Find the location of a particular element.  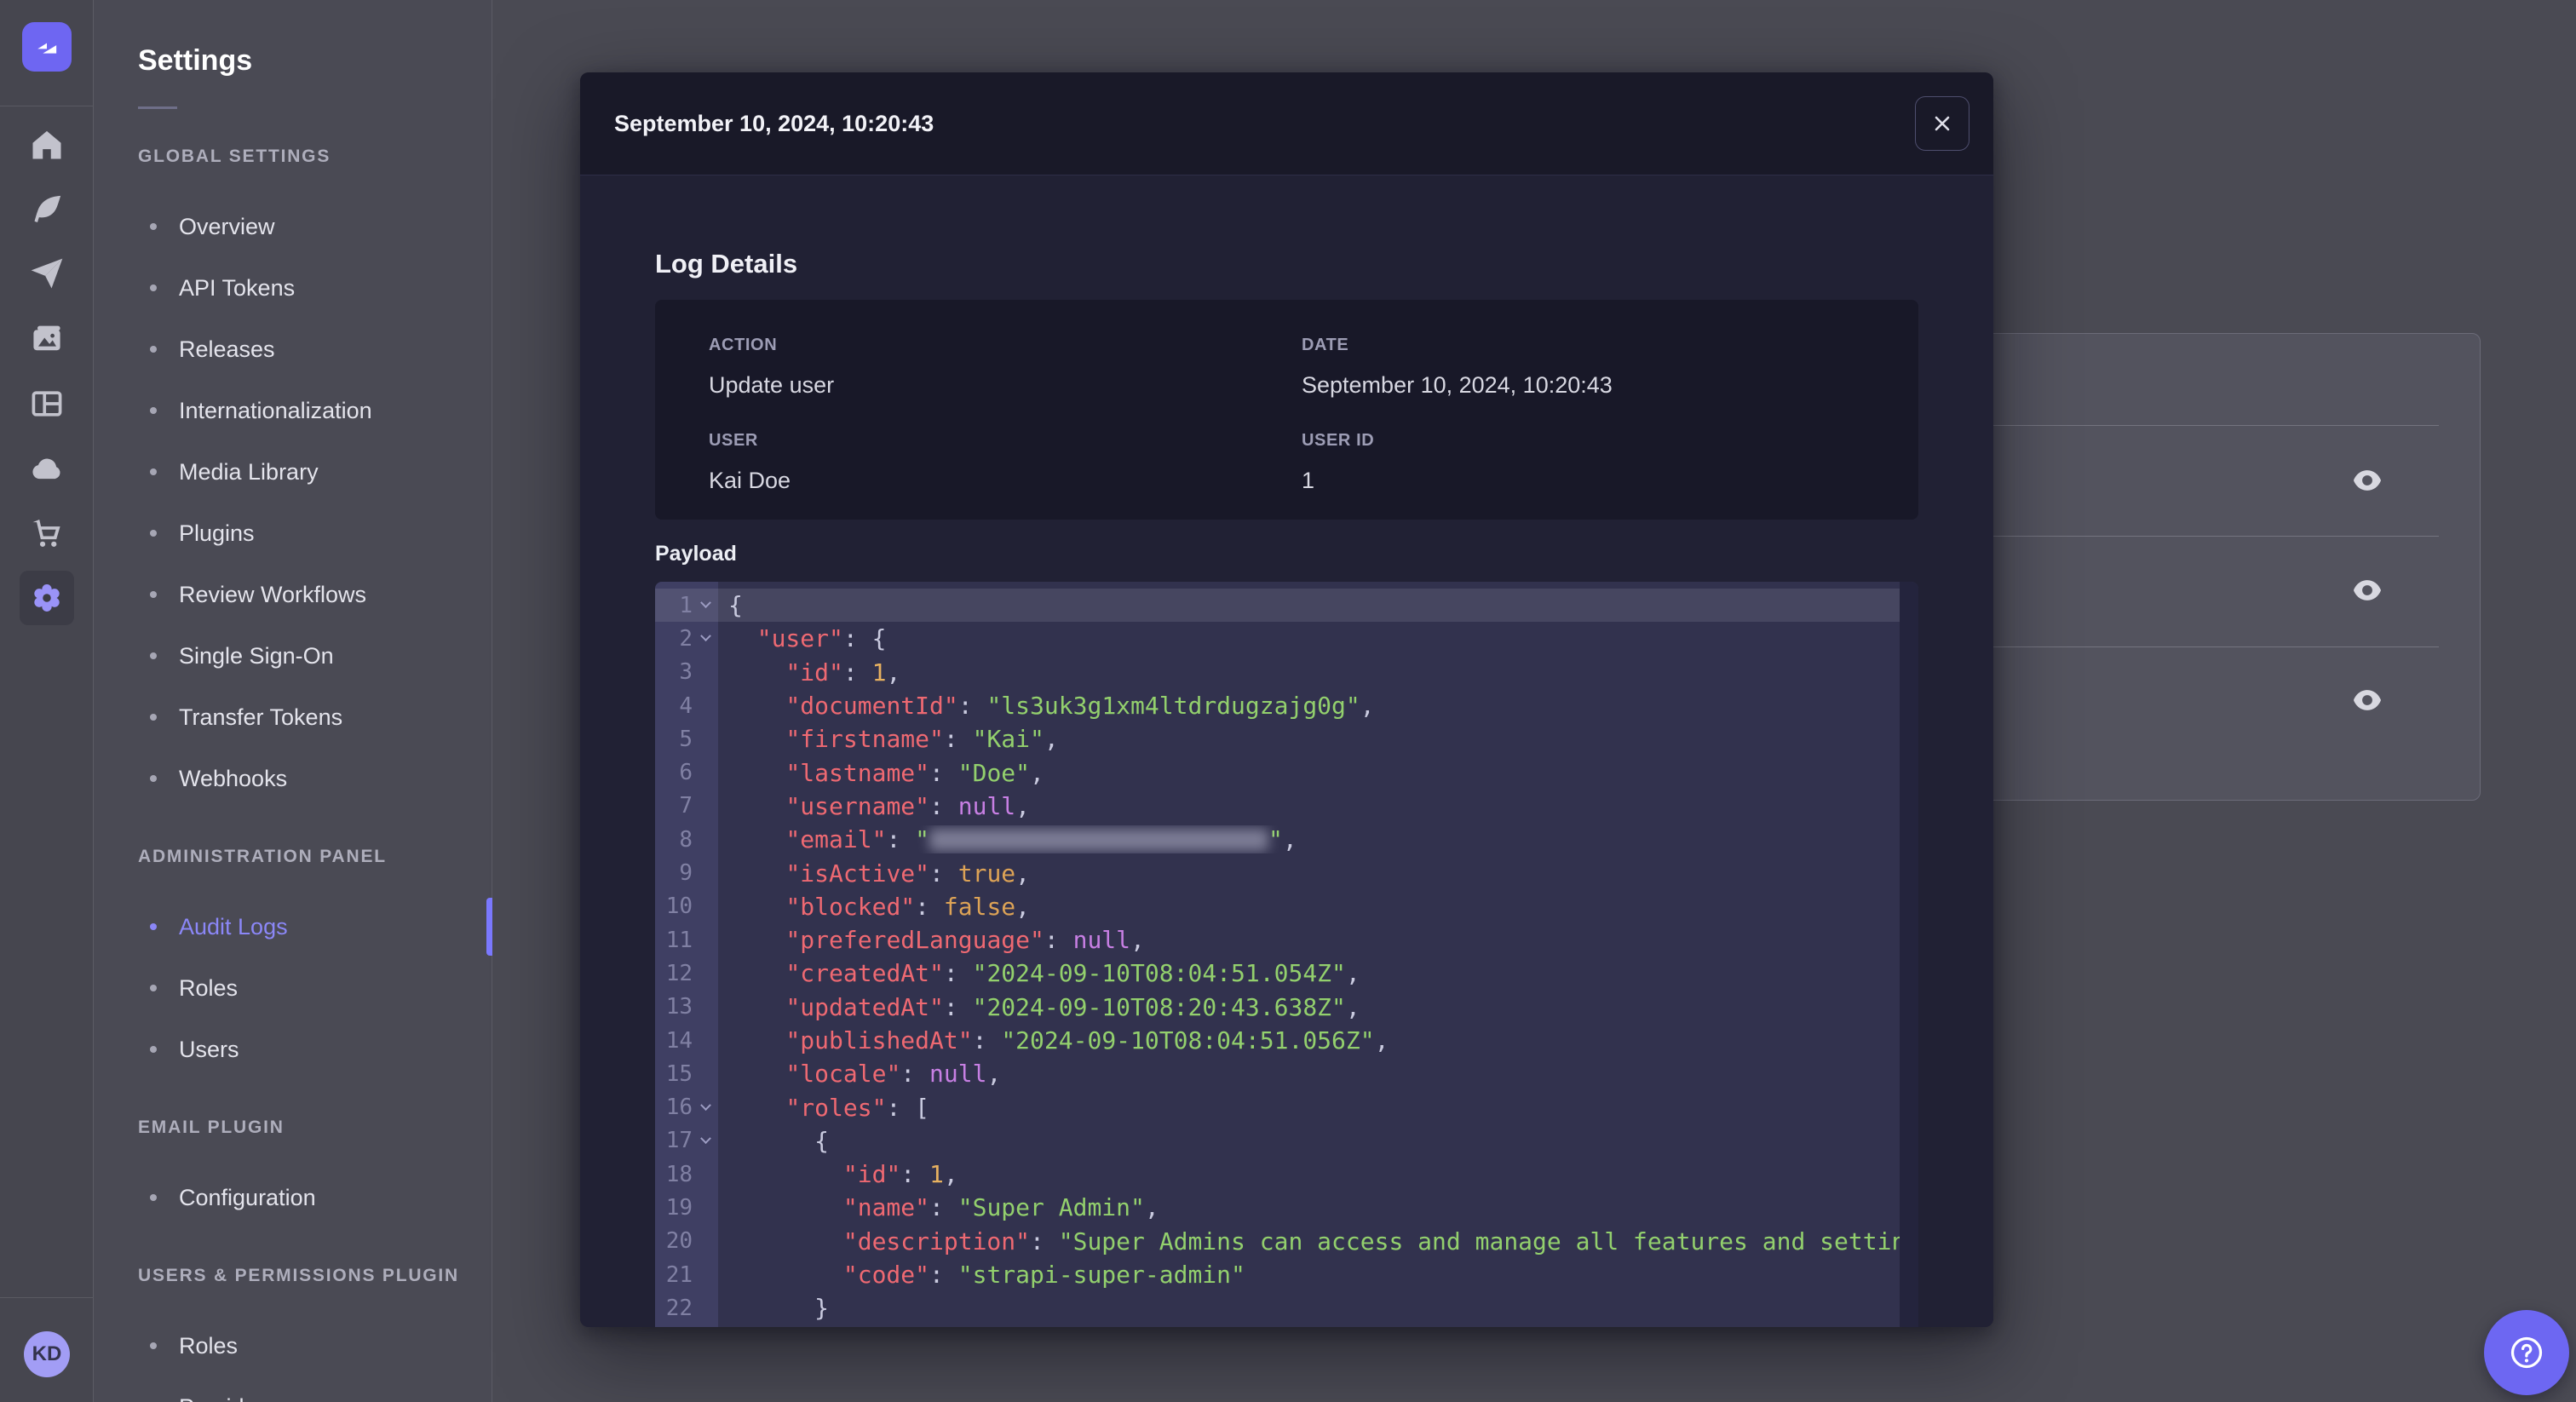

sidebar-item-label: Webhooks is located at coordinates (234, 778).